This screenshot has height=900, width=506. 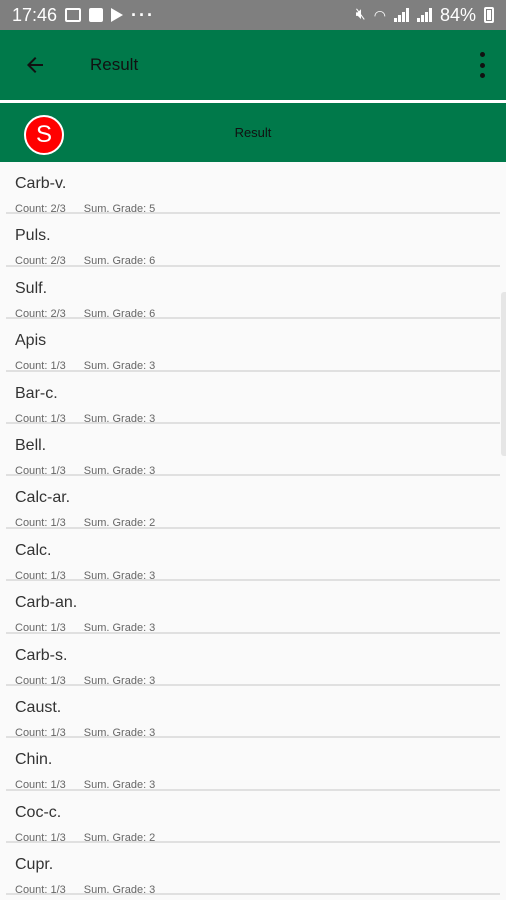 I want to click on more-dots-icon: ···, so click(x=143, y=14).